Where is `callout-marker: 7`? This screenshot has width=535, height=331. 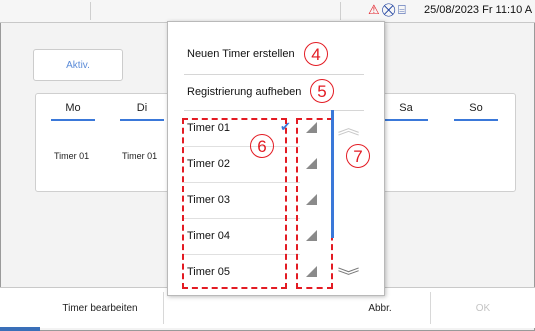
callout-marker: 7 is located at coordinates (358, 156).